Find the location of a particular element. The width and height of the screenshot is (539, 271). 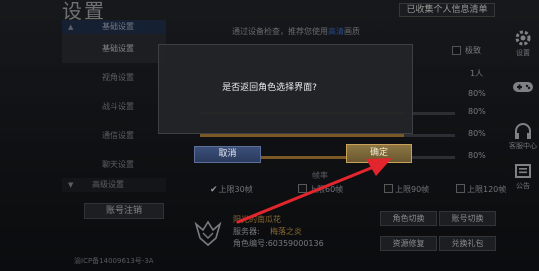

confirm-button: 确定 is located at coordinates (379, 153).